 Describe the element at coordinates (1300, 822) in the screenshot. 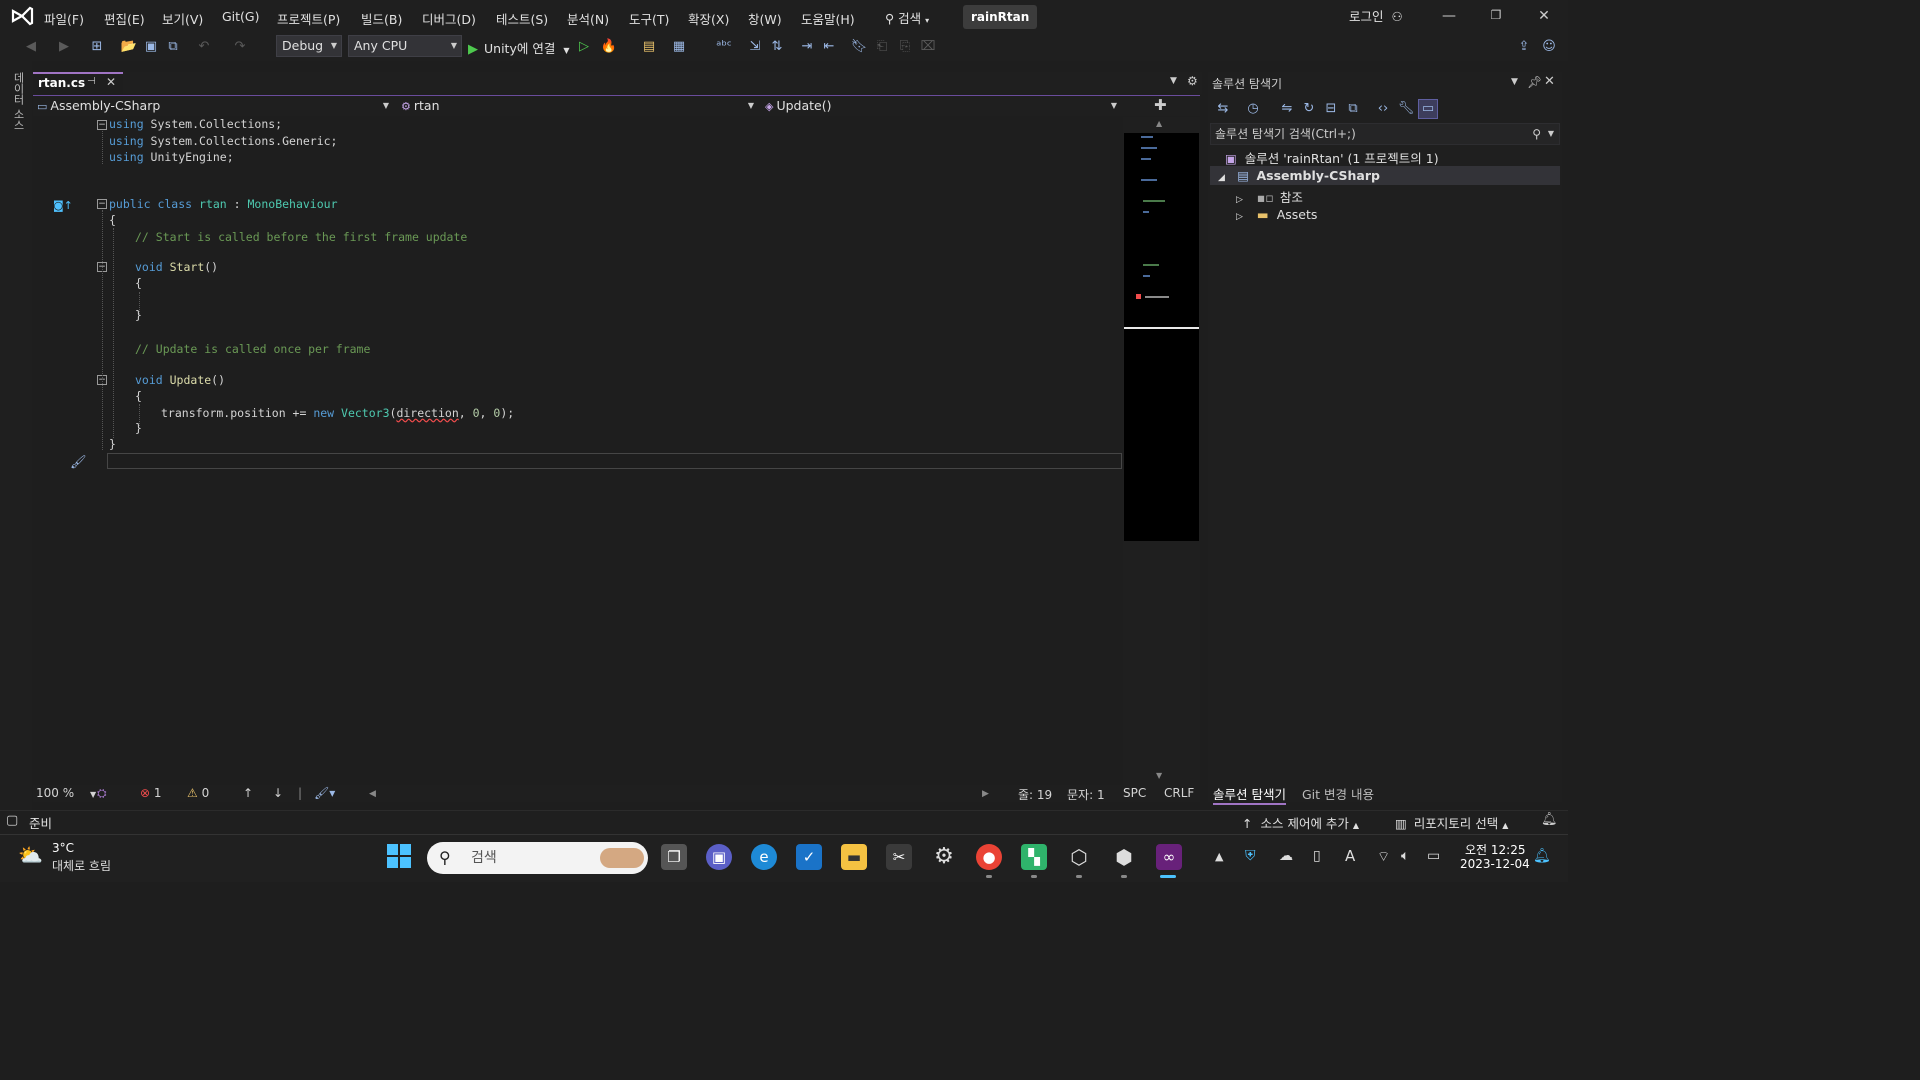

I see `add-source-control-button: ↑ 소스 제어에 추가 ▲` at that location.